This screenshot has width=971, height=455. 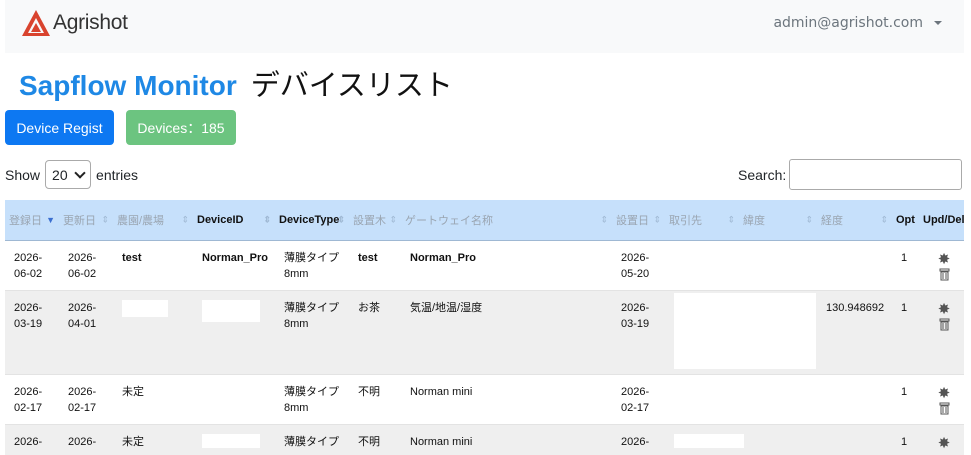 What do you see at coordinates (32, 220) in the screenshot?
I see `column-header: 登録日 ▼` at bounding box center [32, 220].